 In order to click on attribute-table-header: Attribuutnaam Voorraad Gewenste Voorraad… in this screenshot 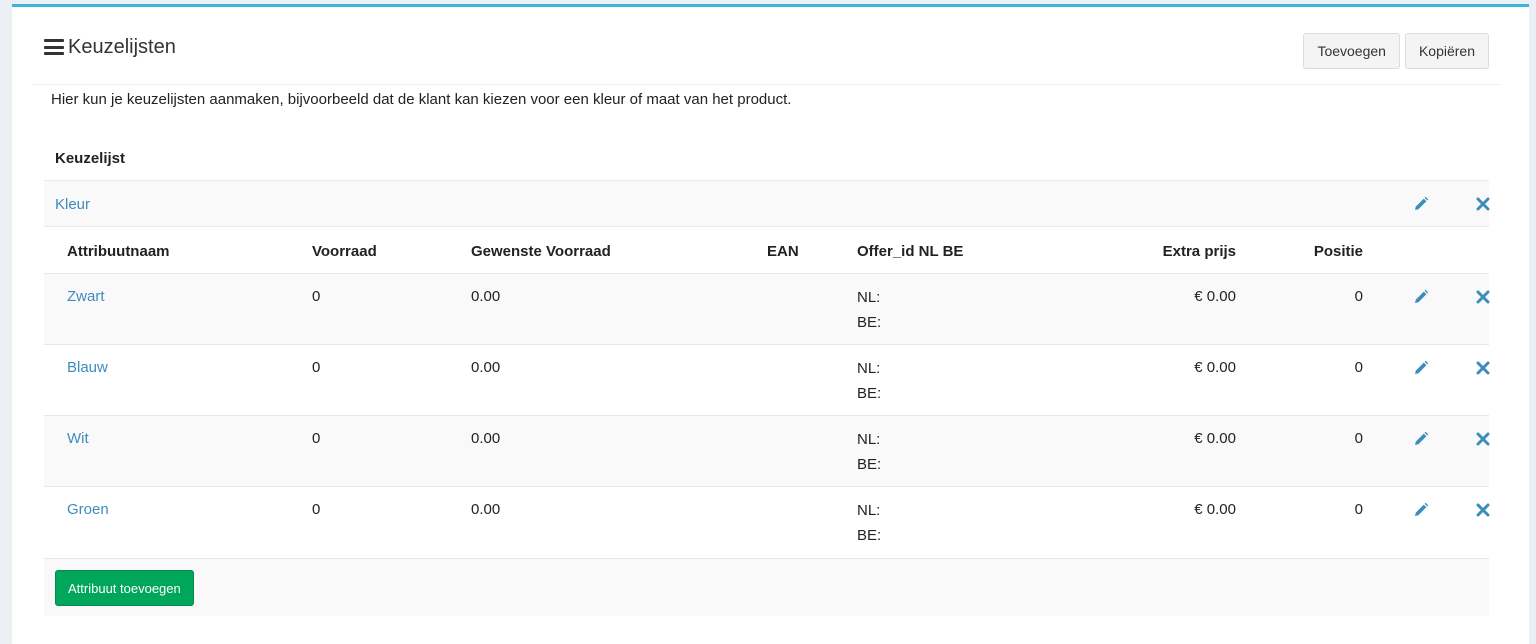, I will do `click(766, 250)`.